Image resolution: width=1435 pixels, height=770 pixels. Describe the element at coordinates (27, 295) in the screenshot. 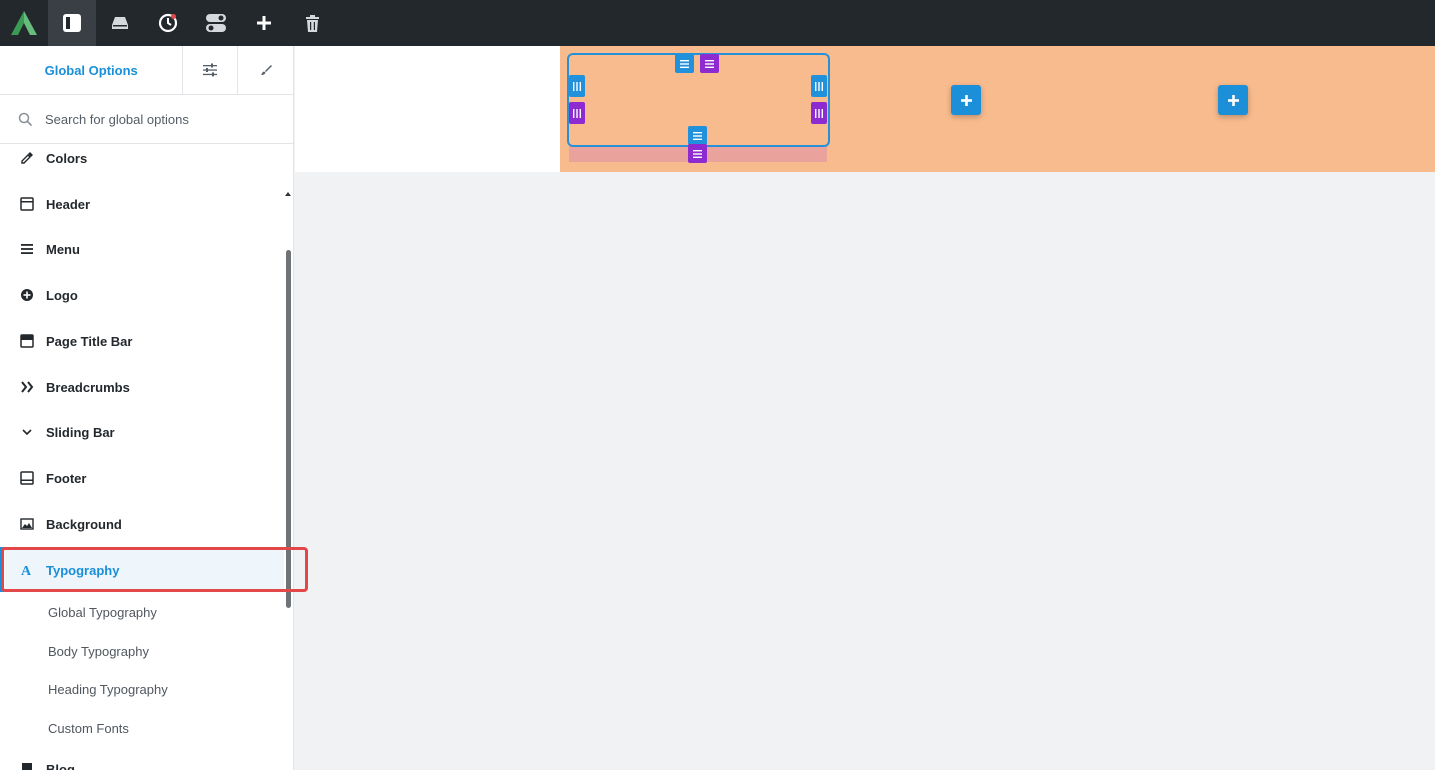

I see `plus-circle-icon` at that location.